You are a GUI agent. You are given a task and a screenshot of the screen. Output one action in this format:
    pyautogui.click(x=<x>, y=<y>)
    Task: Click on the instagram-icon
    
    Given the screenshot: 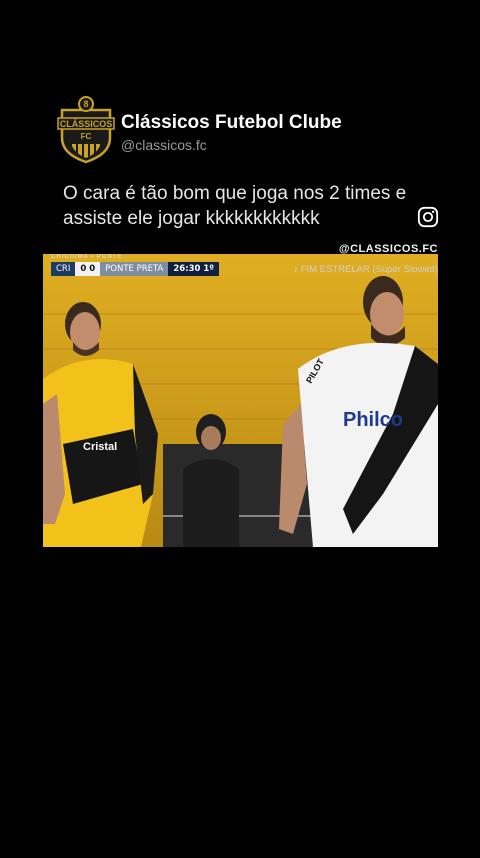 What is the action you would take?
    pyautogui.click(x=428, y=217)
    